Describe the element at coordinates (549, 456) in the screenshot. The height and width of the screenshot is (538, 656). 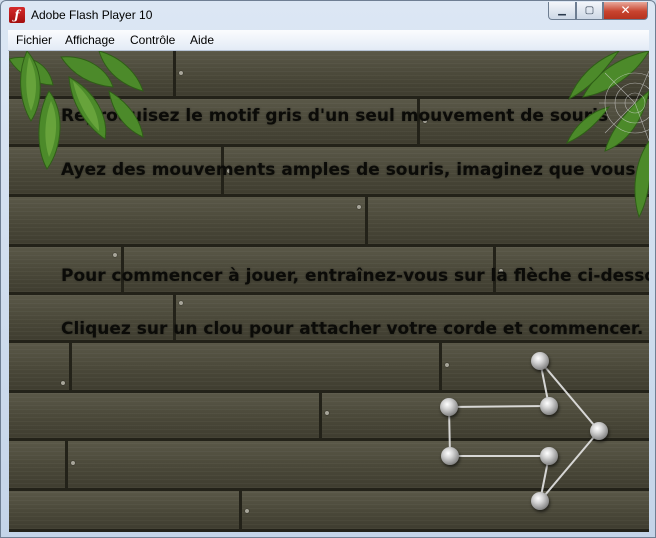
I see `nail-lower-right` at that location.